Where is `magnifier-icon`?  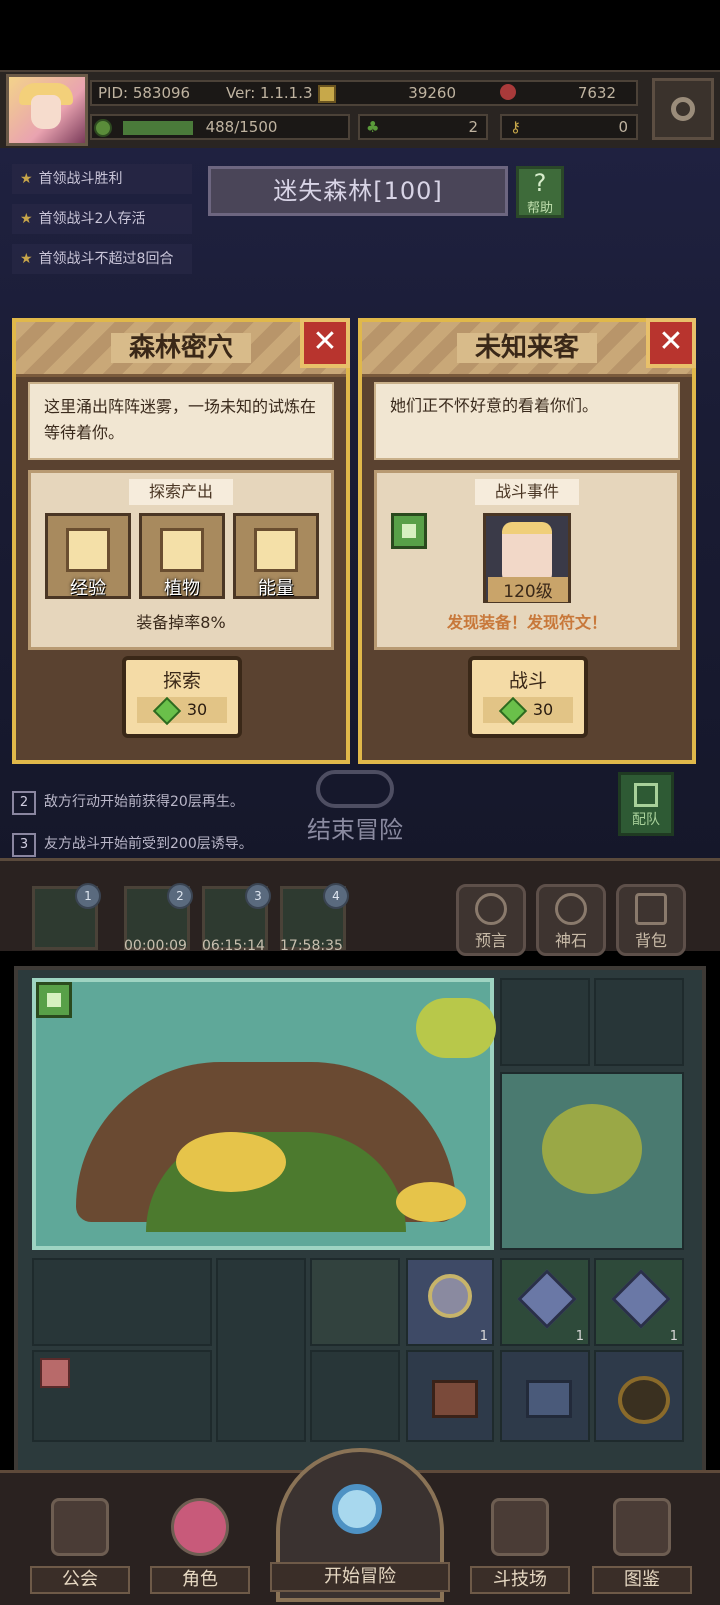 magnifier-icon is located at coordinates (357, 1509).